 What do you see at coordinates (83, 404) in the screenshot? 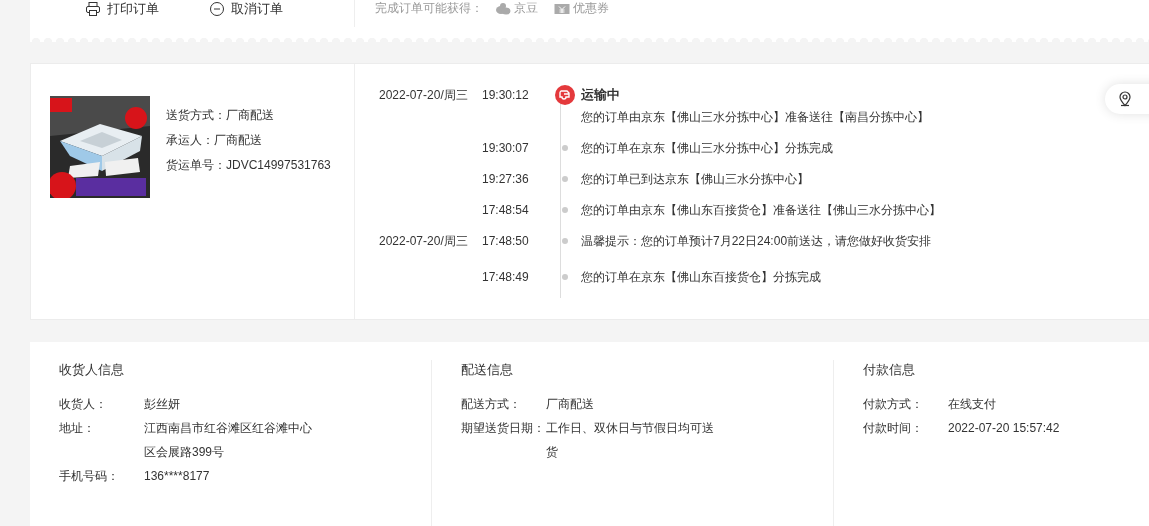
I see `field-label: 收货人：` at bounding box center [83, 404].